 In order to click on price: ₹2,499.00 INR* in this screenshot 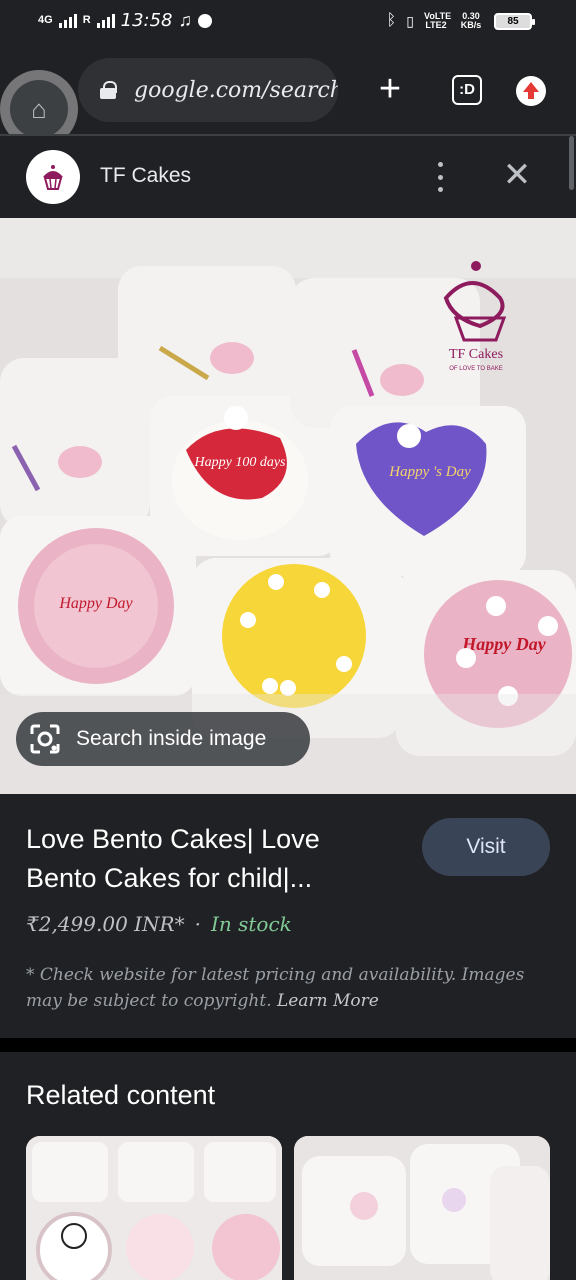, I will do `click(105, 924)`.